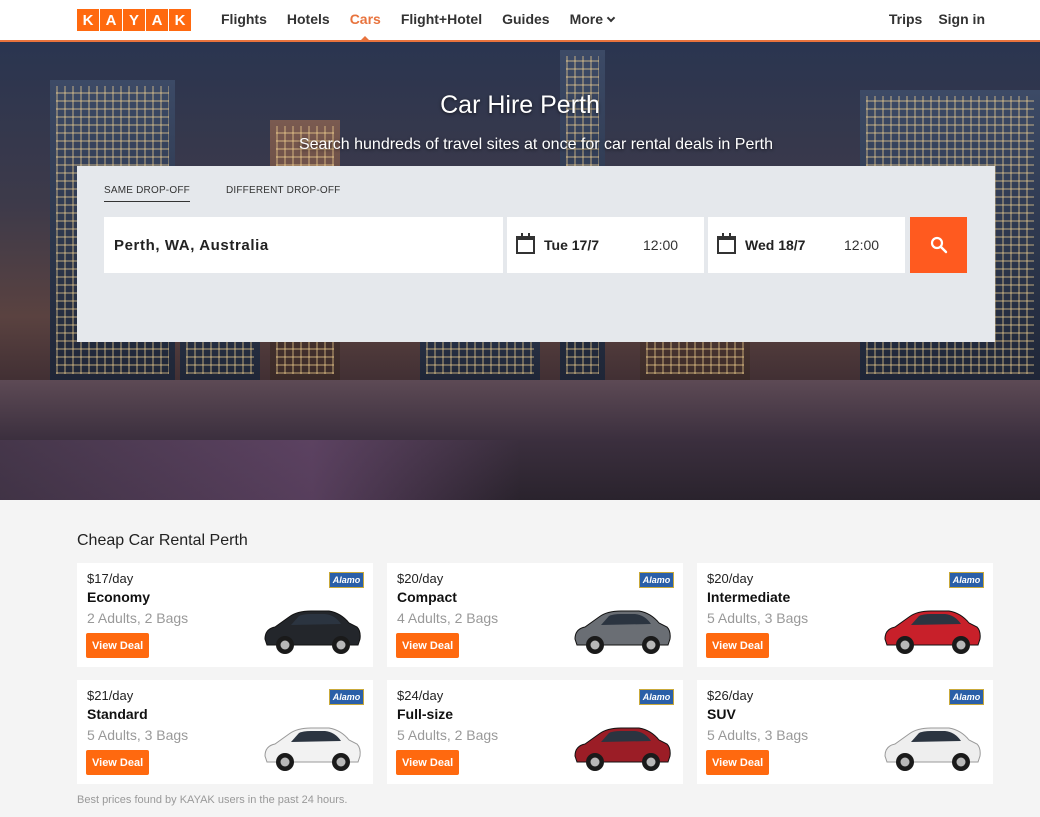 The image size is (1040, 817). I want to click on deal-price: $17/day, so click(110, 578).